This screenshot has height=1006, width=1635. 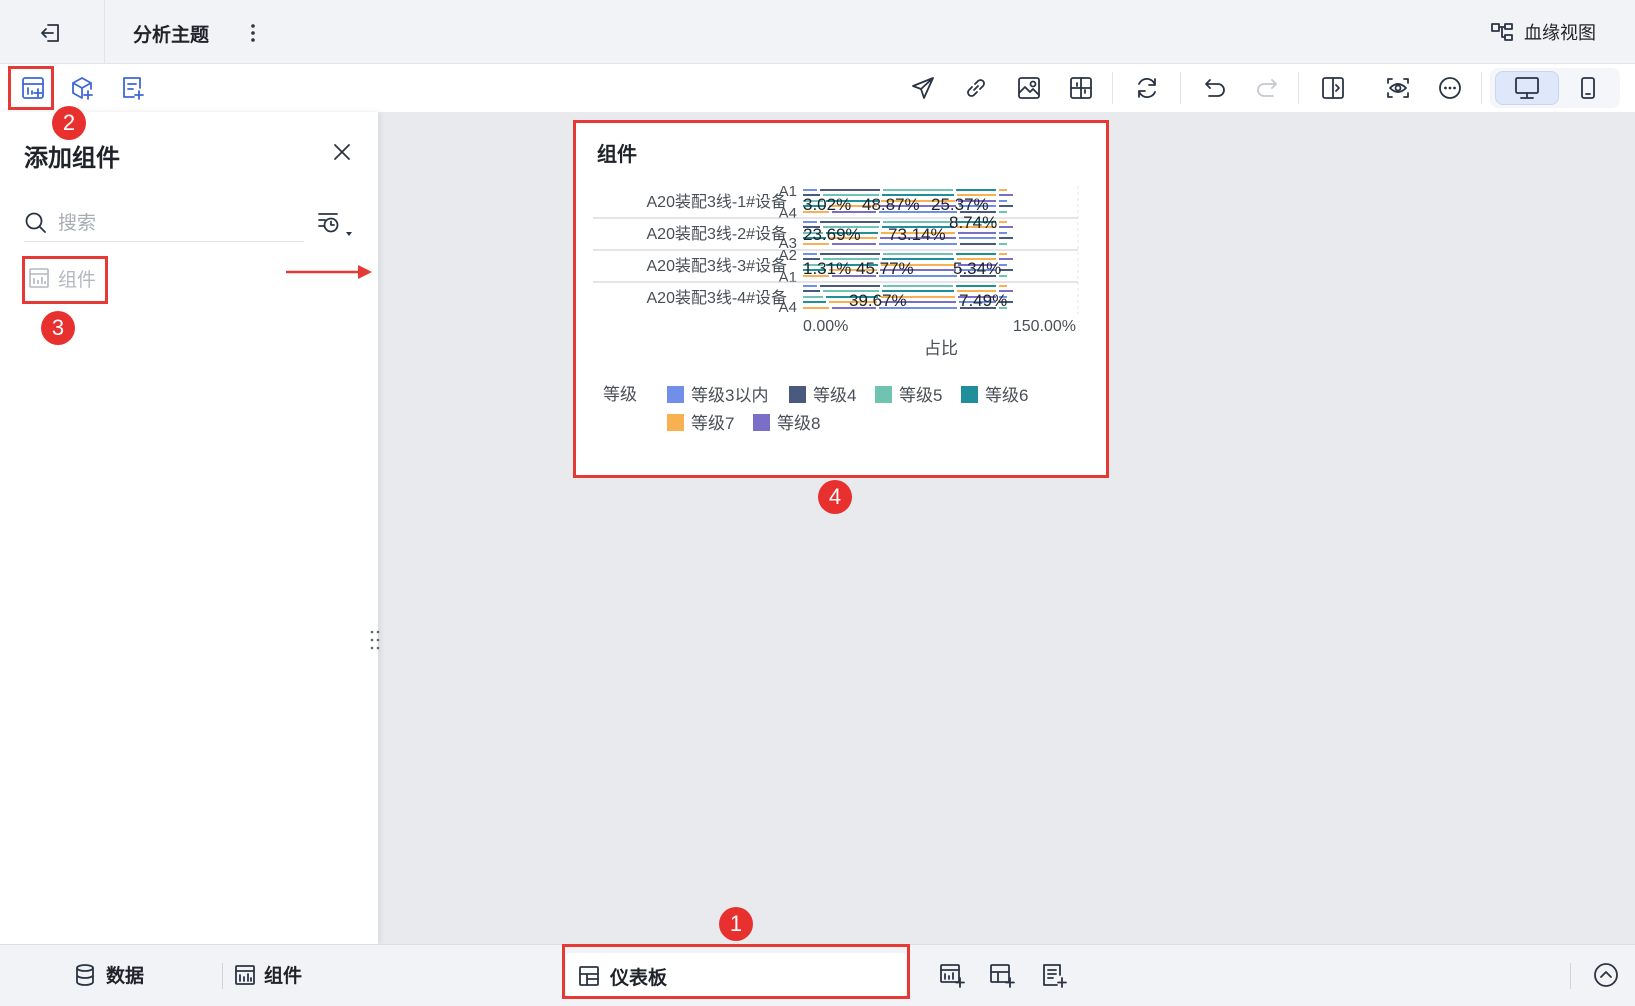 I want to click on search-box, so click(x=164, y=223).